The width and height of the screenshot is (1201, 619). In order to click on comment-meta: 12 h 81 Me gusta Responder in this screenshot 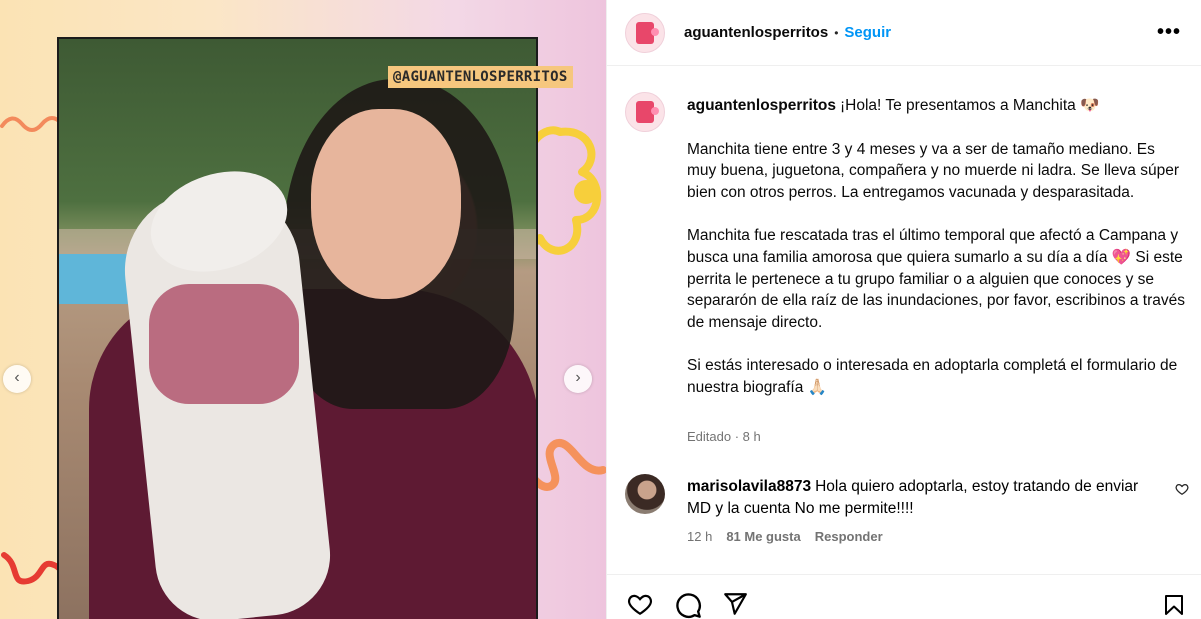, I will do `click(785, 536)`.